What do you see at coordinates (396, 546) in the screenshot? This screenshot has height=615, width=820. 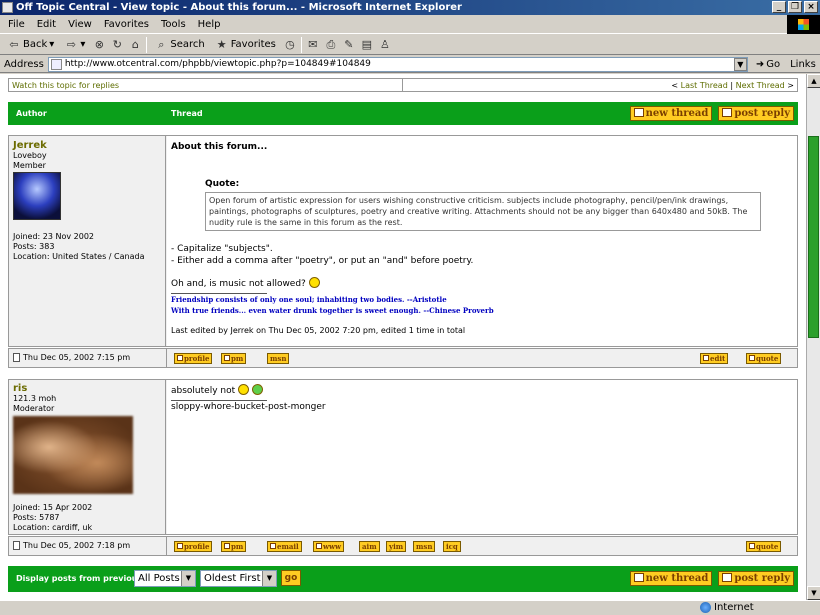 I see `yim-button: yim` at bounding box center [396, 546].